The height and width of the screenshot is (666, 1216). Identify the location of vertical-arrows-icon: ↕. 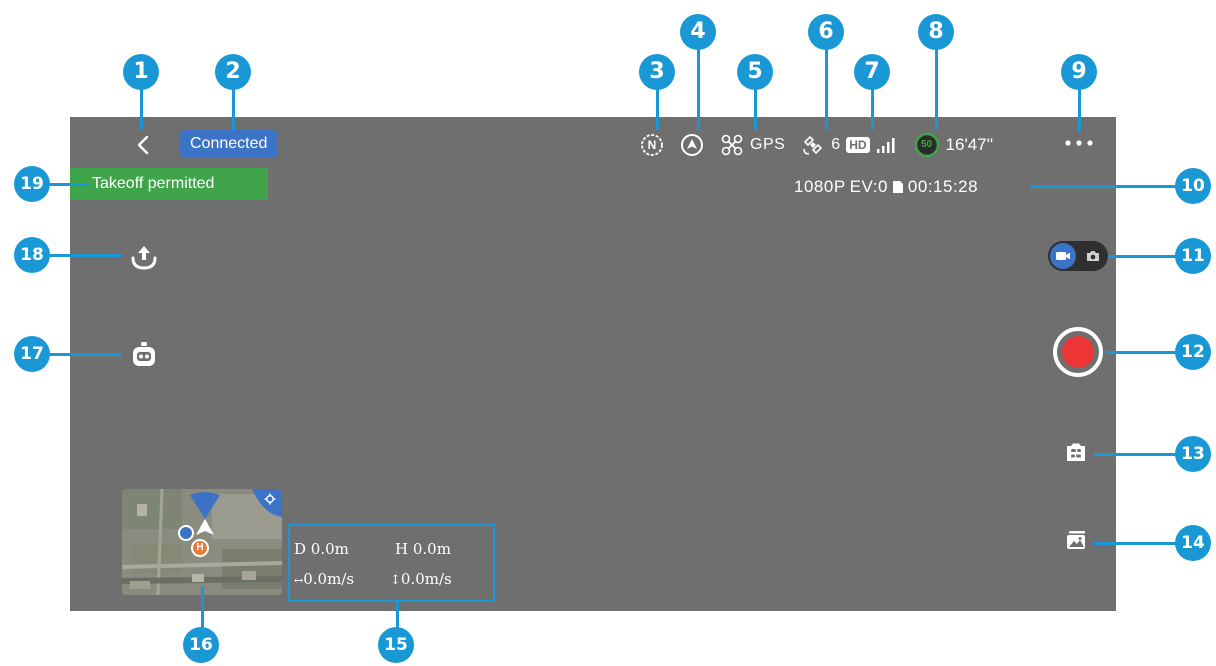
(395, 580).